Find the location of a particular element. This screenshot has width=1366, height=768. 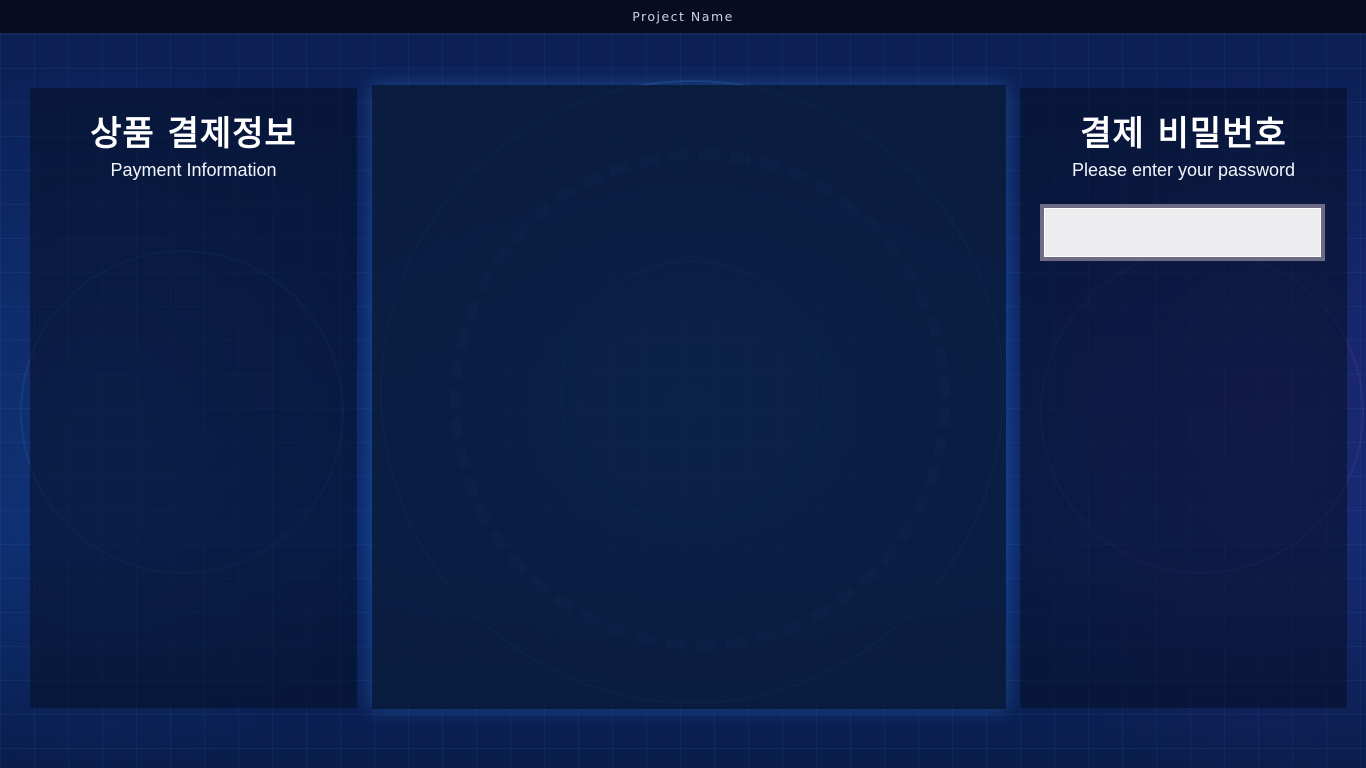

password-input is located at coordinates (1182, 232).